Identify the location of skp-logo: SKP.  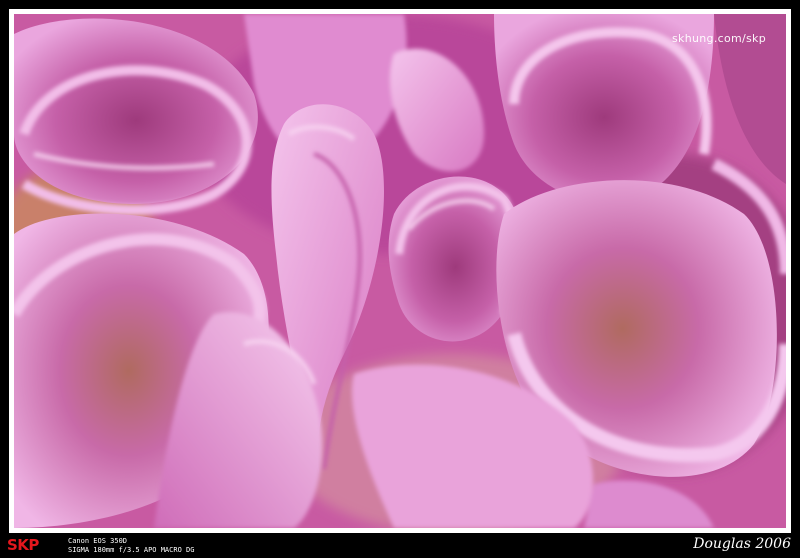
(23, 545).